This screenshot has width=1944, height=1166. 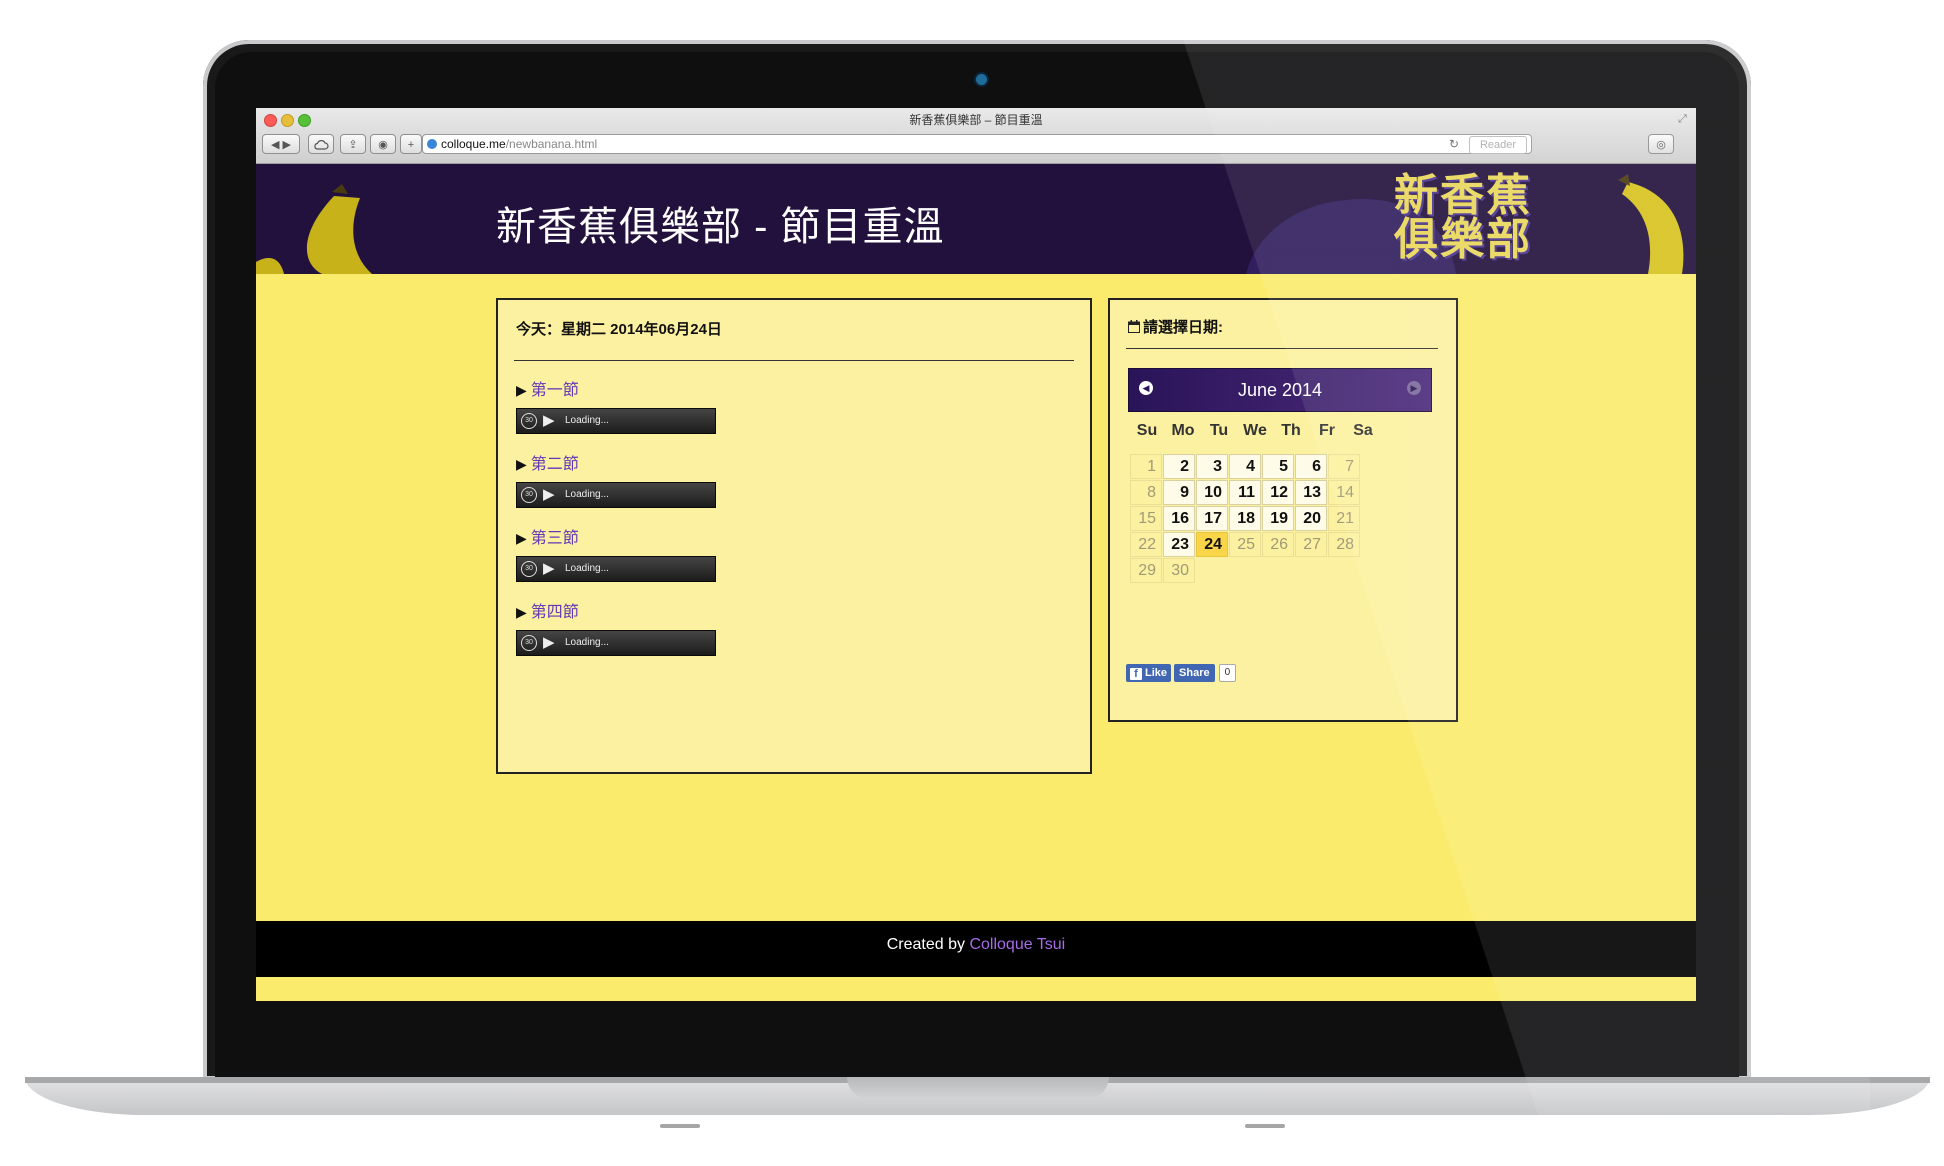 What do you see at coordinates (275, 145) in the screenshot?
I see `back-icon: ◀` at bounding box center [275, 145].